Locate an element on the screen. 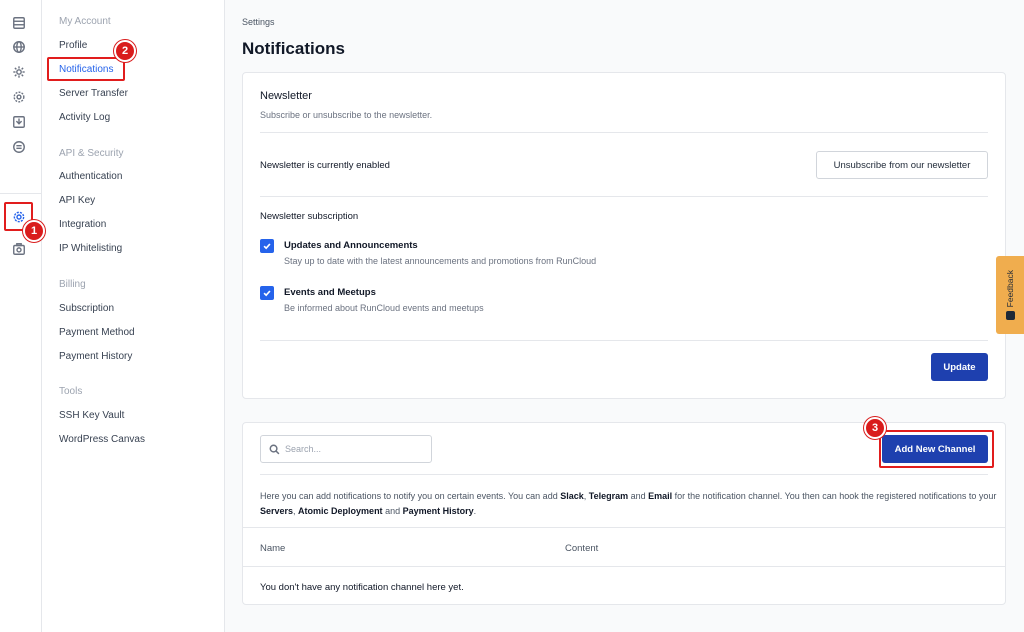  info-payment-history: Payment History is located at coordinates (438, 511).